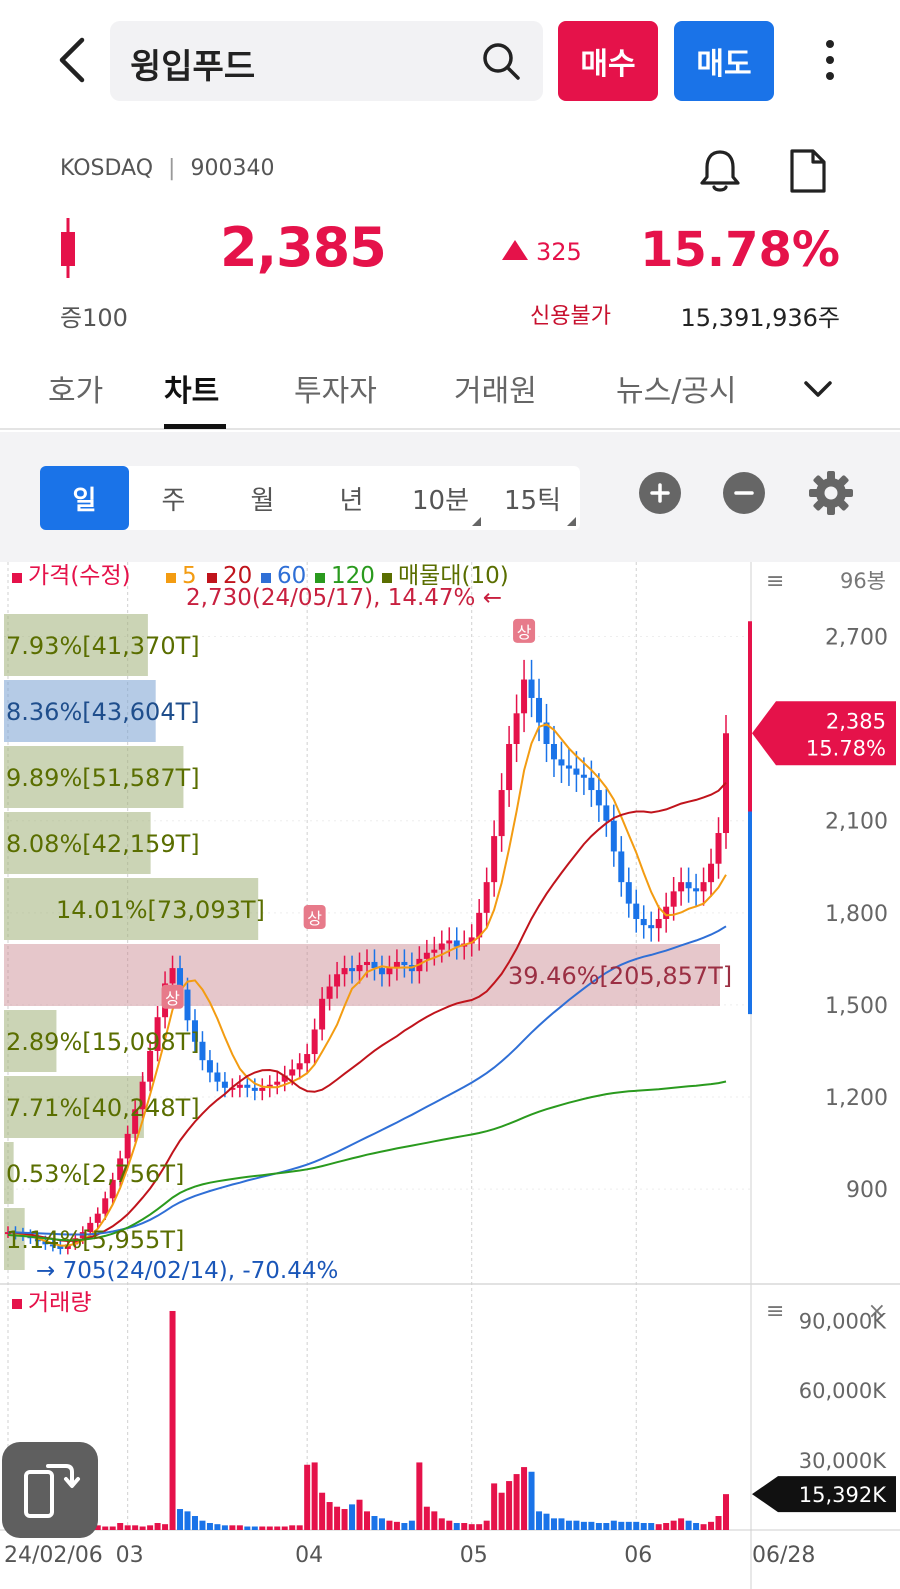 This screenshot has height=1589, width=900. I want to click on gear-icon, so click(831, 493).